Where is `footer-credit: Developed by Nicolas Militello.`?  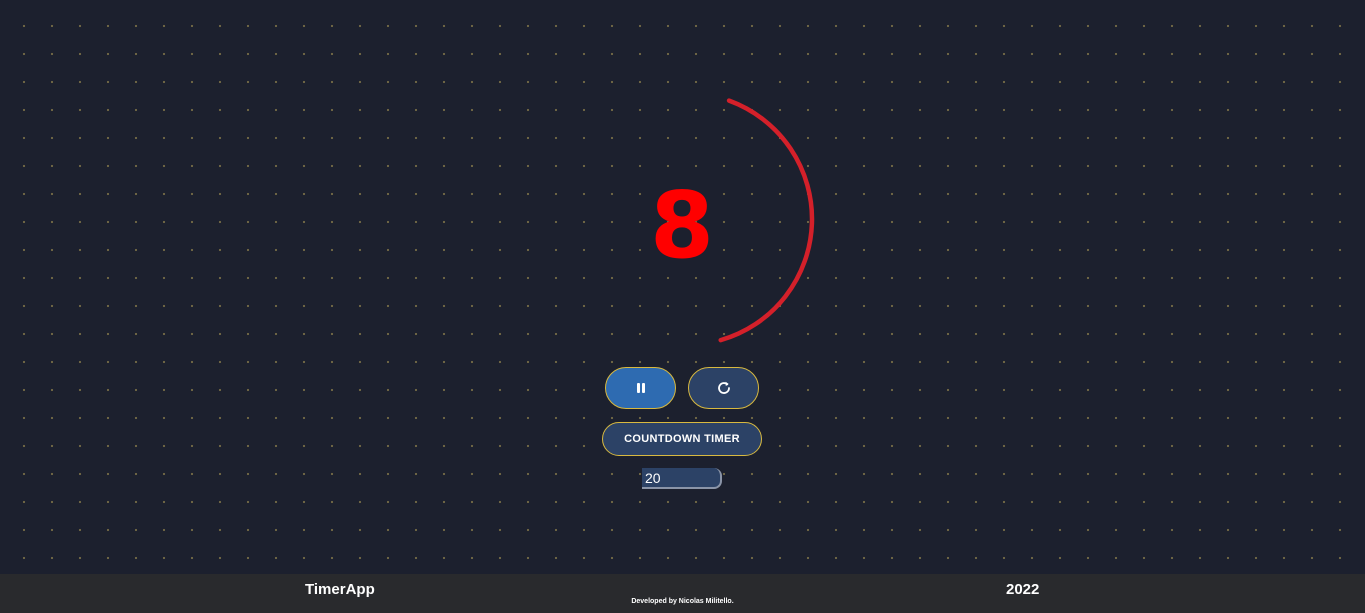 footer-credit: Developed by Nicolas Militello. is located at coordinates (682, 601).